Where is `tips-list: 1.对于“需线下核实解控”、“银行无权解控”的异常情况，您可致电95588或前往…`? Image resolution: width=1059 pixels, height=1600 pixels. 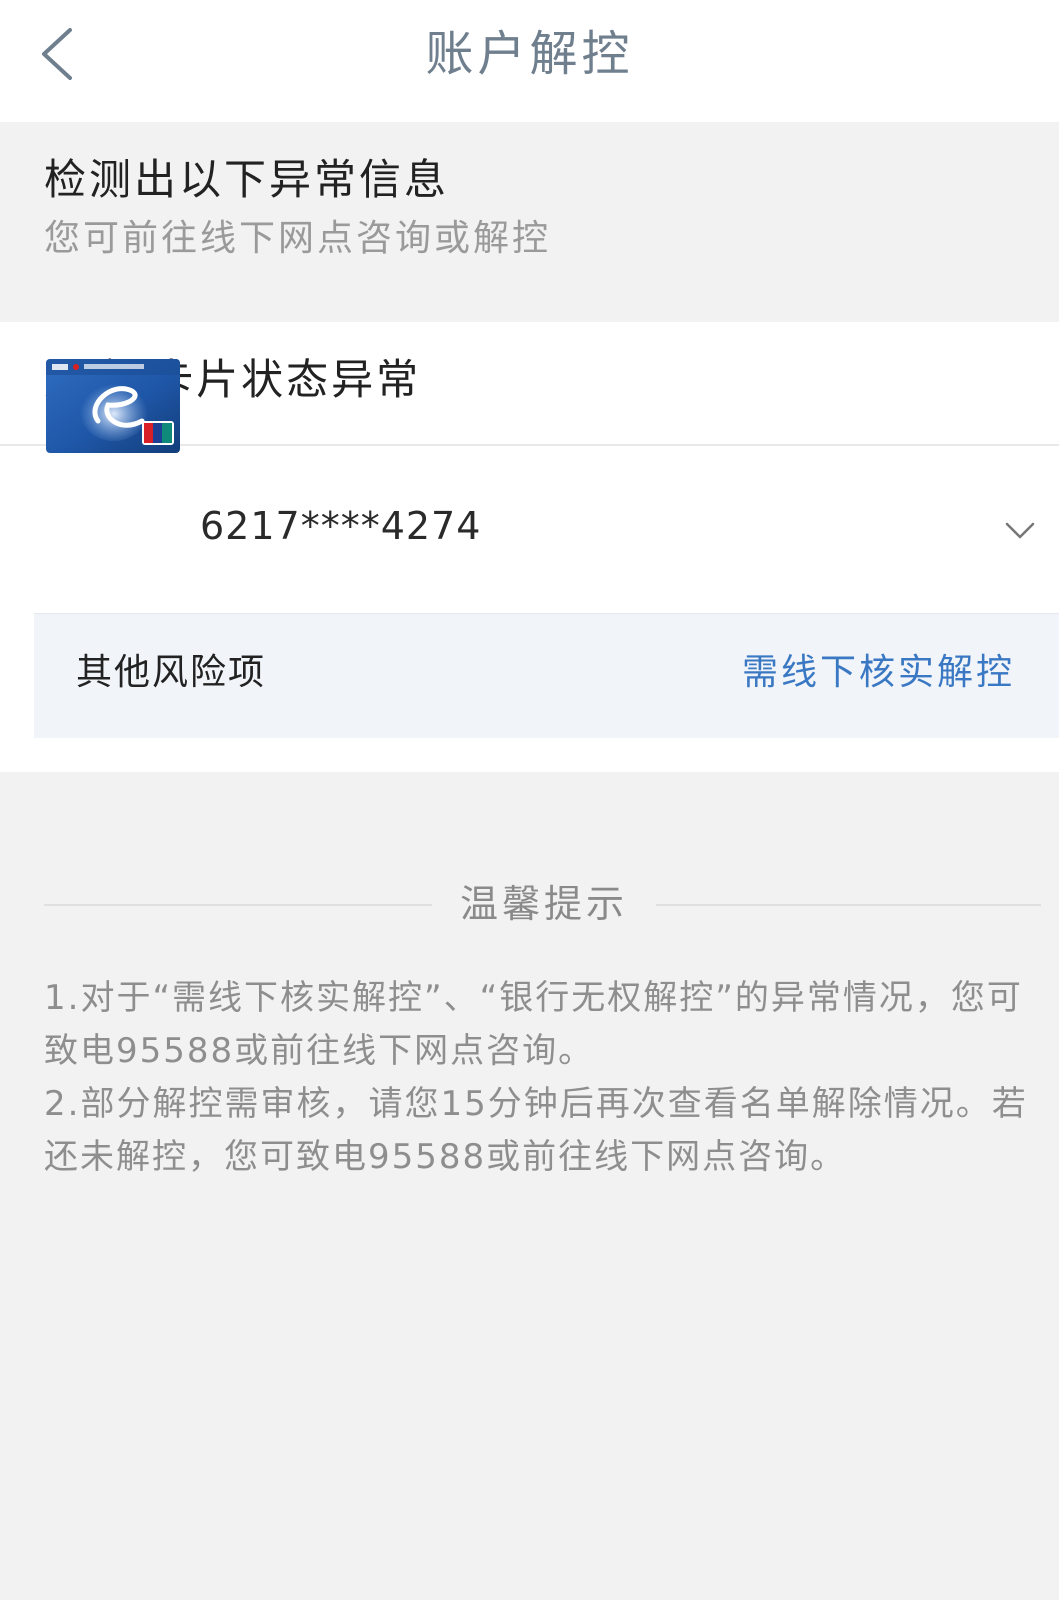 tips-list: 1.对于“需线下核实解控”、“银行无权解控”的异常情况，您可致电95588或前往… is located at coordinates (539, 1078).